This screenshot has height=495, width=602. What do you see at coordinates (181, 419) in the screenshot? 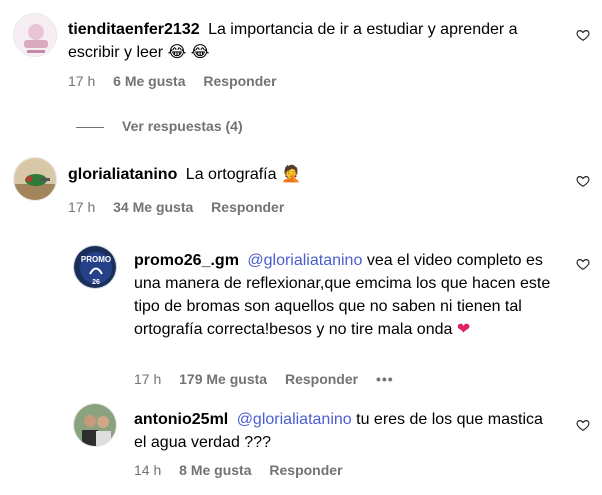
I see `comment-username: antonio25ml` at bounding box center [181, 419].